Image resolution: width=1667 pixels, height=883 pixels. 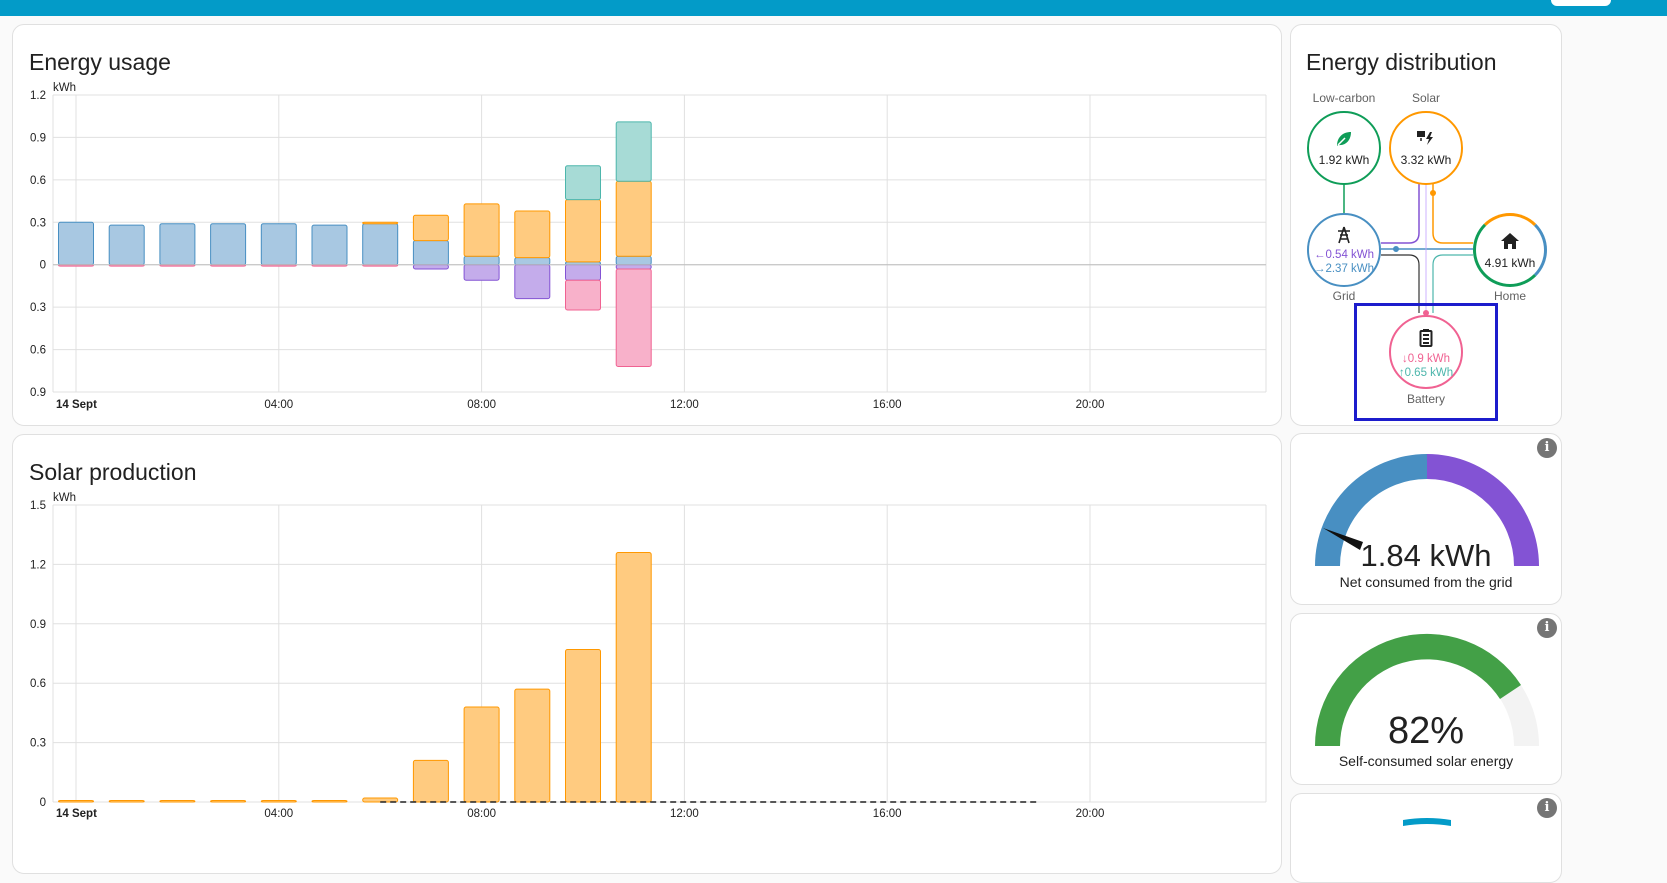 What do you see at coordinates (1426, 160) in the screenshot?
I see `solar-value: 3.32 kWh` at bounding box center [1426, 160].